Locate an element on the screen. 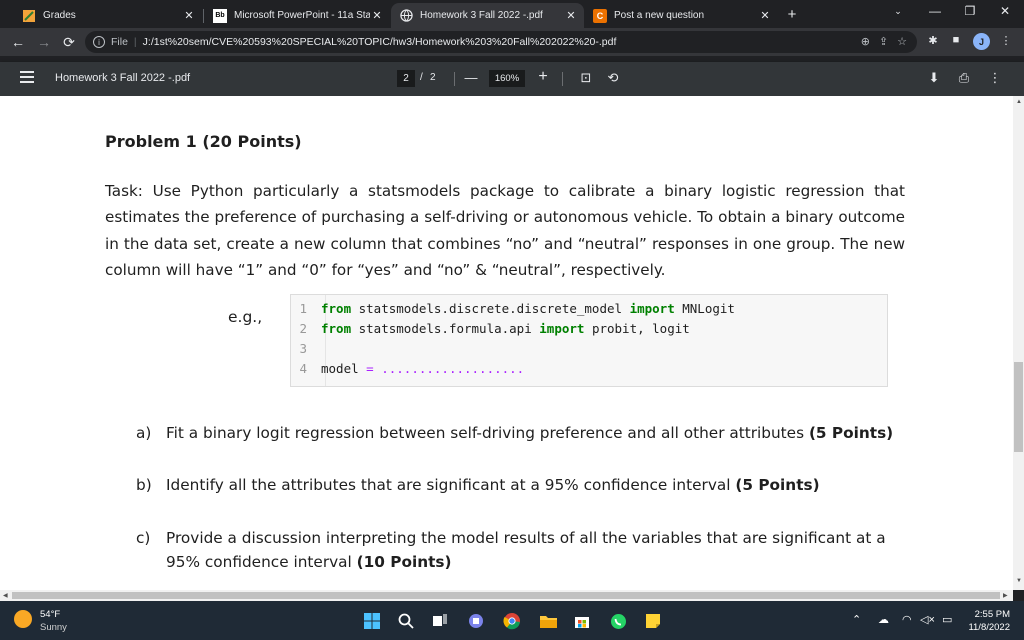  download-icon: ⬇ is located at coordinates (934, 78).